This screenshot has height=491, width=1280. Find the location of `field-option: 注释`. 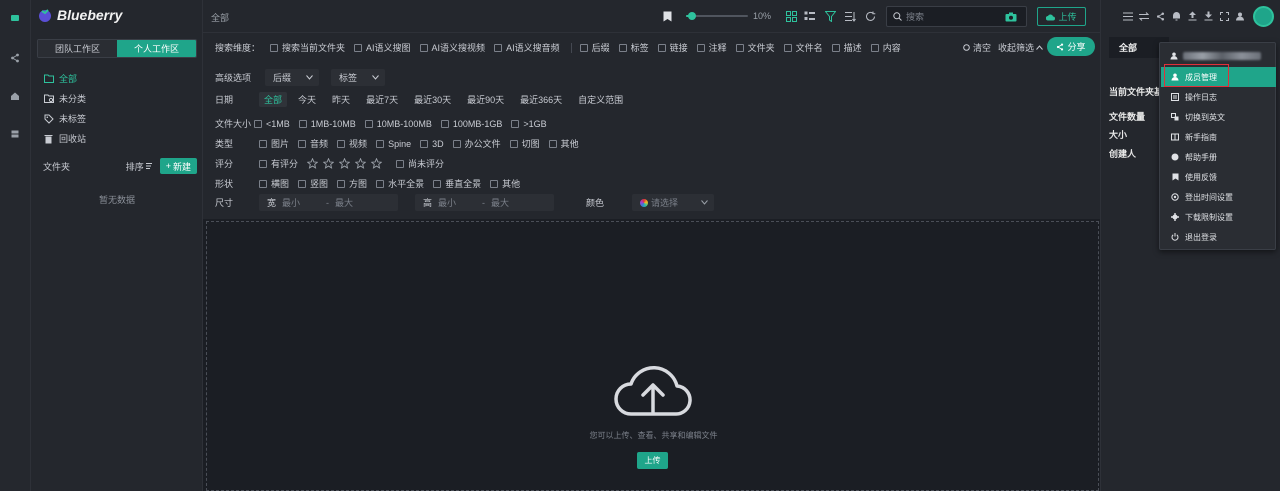

field-option: 注释 is located at coordinates (711, 47).